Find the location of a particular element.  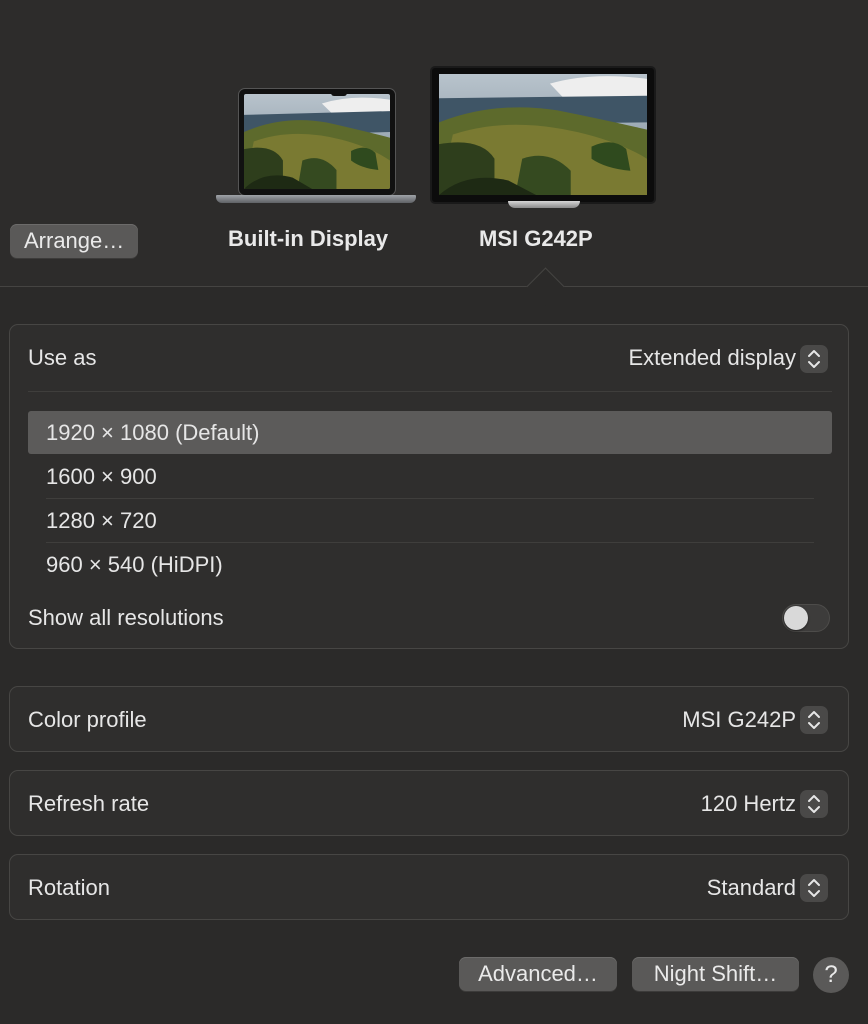

laptop-base is located at coordinates (316, 199).